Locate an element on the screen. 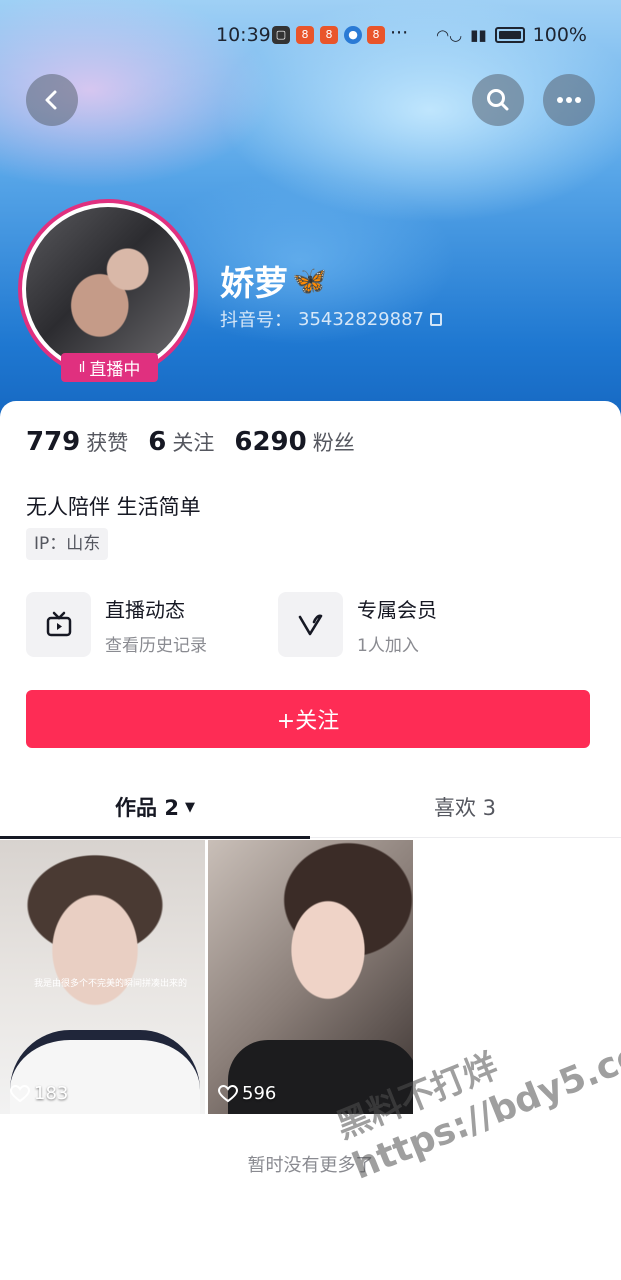 The image size is (621, 1280). more-options-button is located at coordinates (569, 100).